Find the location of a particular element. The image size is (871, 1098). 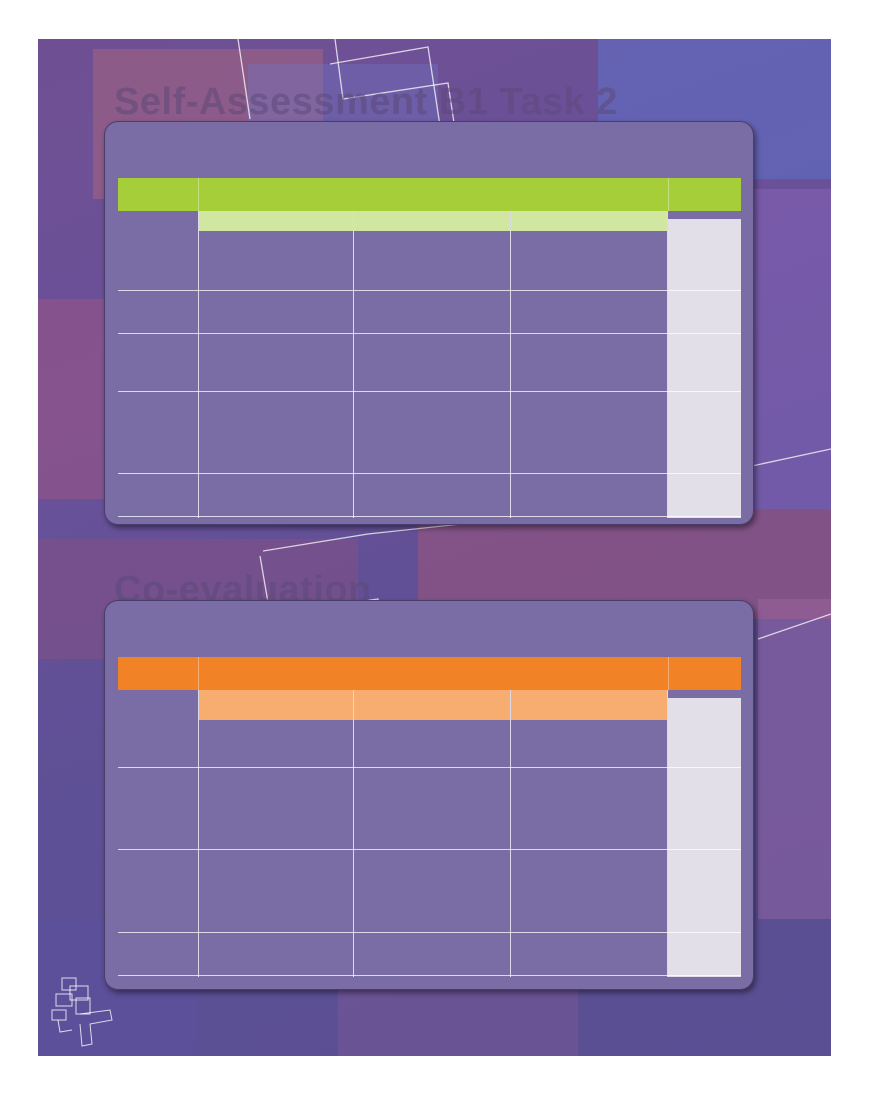

section-heading-self-assessment: Self-Assessment B1 Task 2 is located at coordinates (366, 102).